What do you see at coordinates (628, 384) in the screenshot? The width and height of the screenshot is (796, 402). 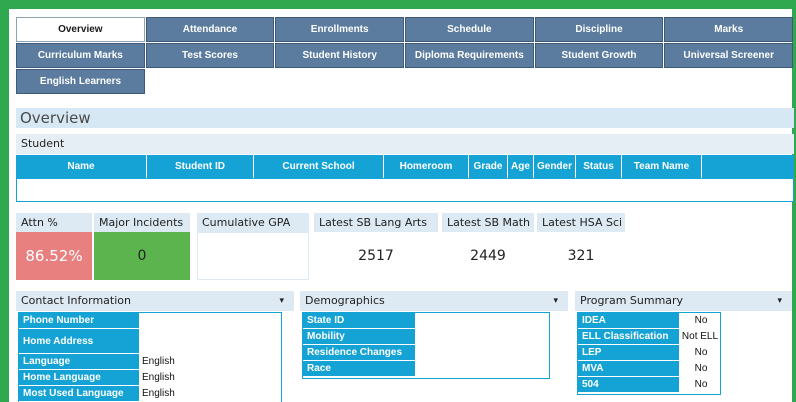 I see `program-key-504: 504` at bounding box center [628, 384].